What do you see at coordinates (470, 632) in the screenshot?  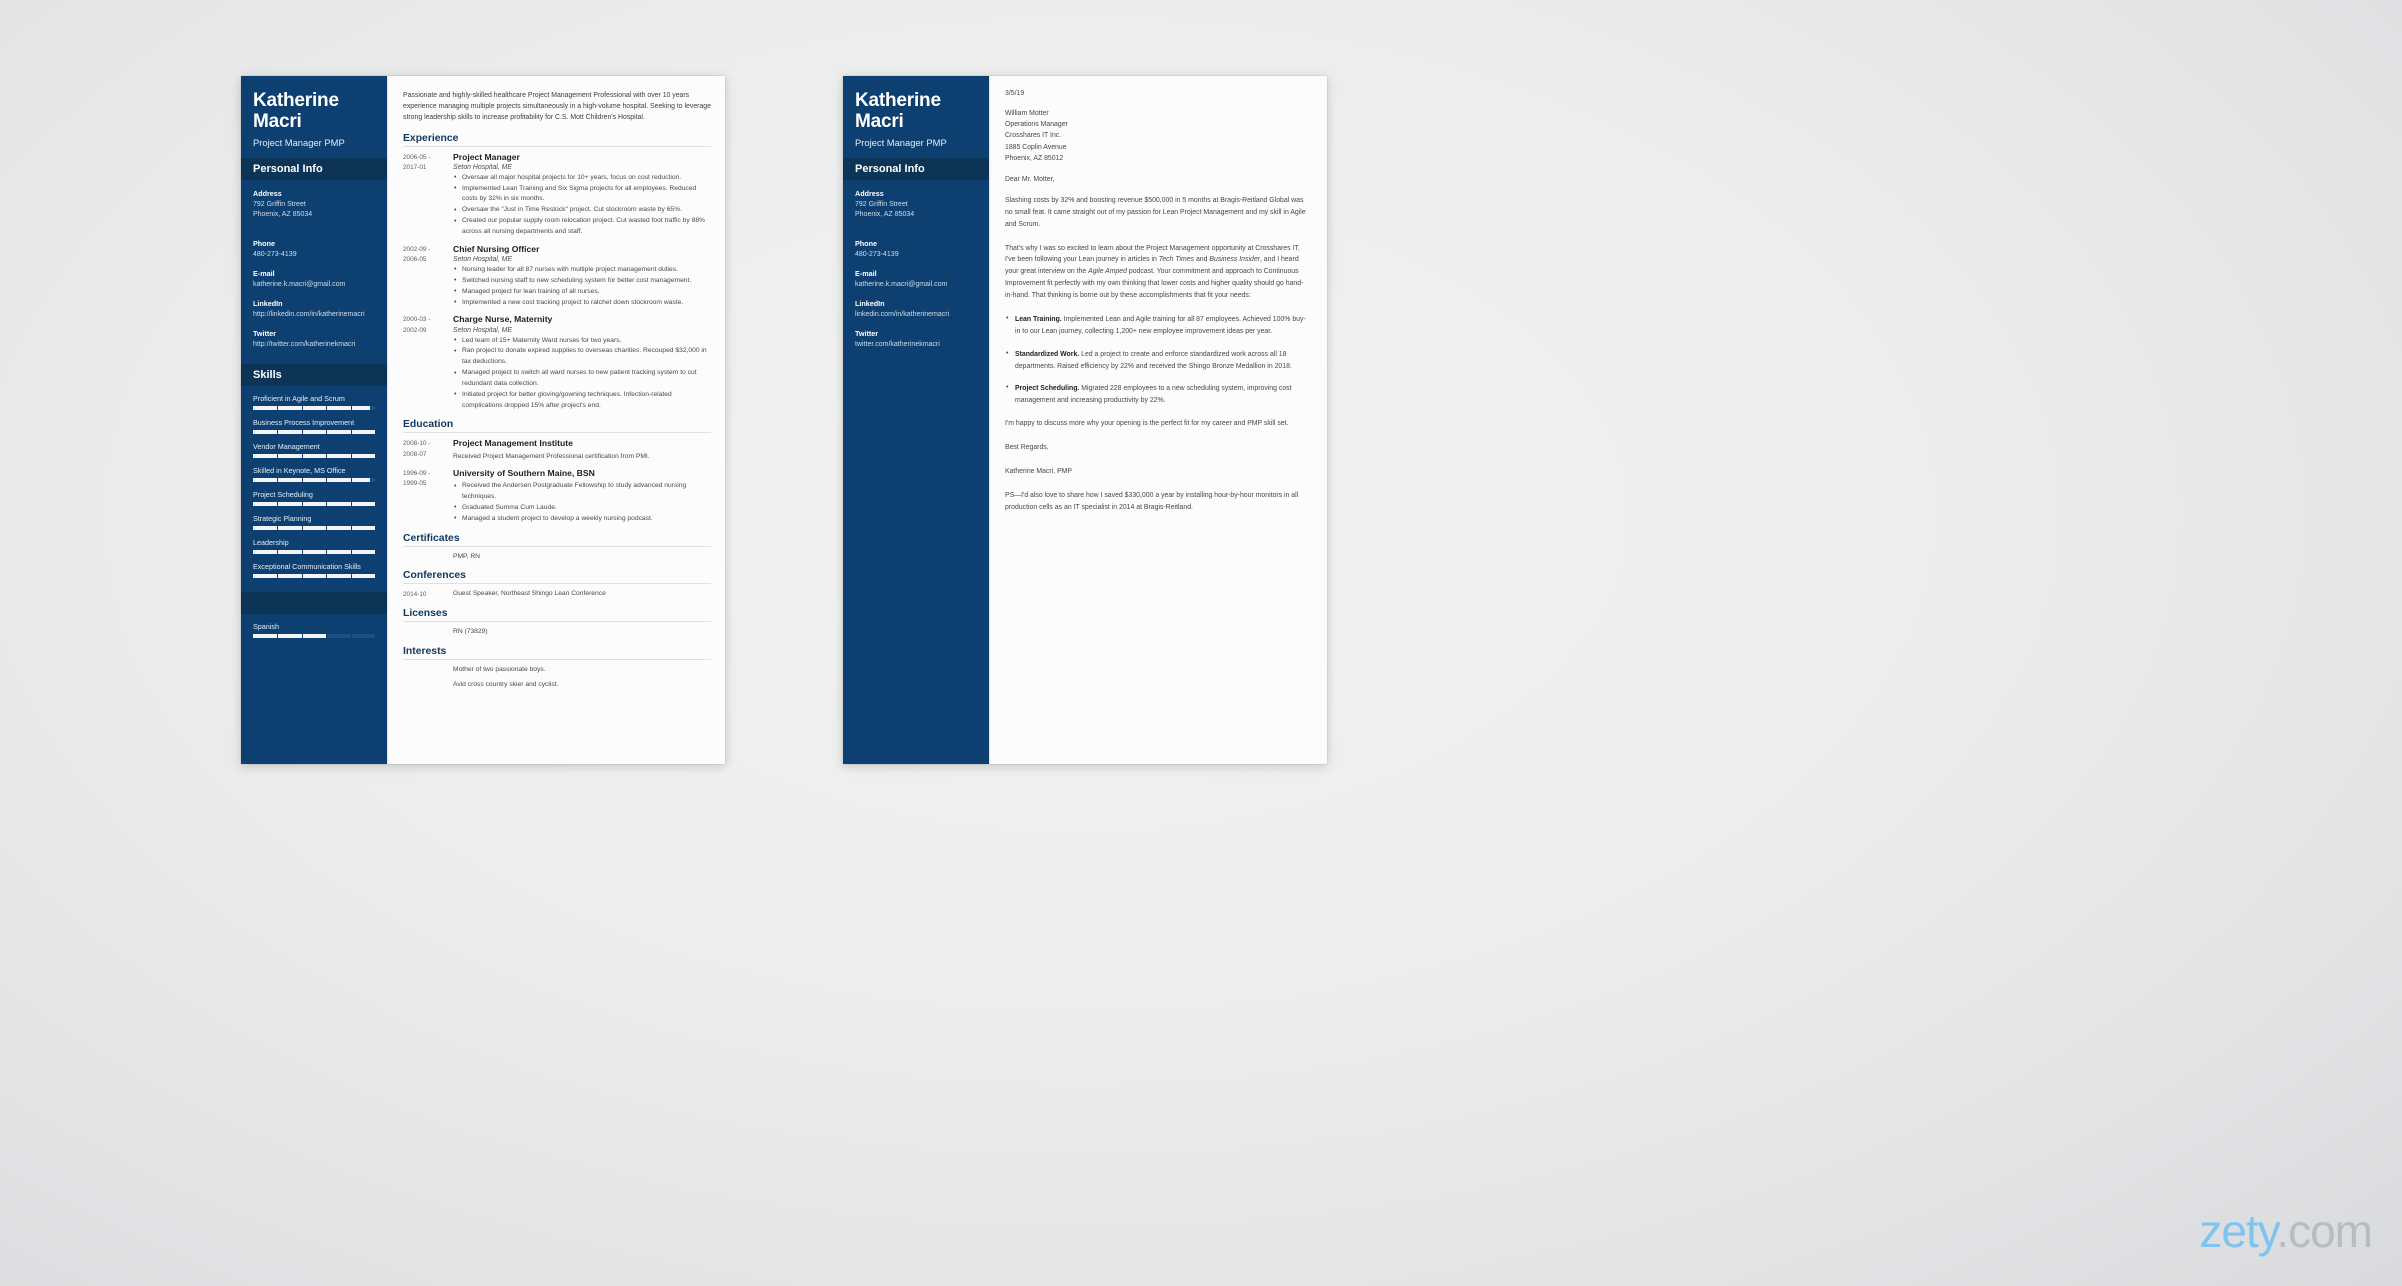 I see `simple-row-text: RN (73829)` at bounding box center [470, 632].